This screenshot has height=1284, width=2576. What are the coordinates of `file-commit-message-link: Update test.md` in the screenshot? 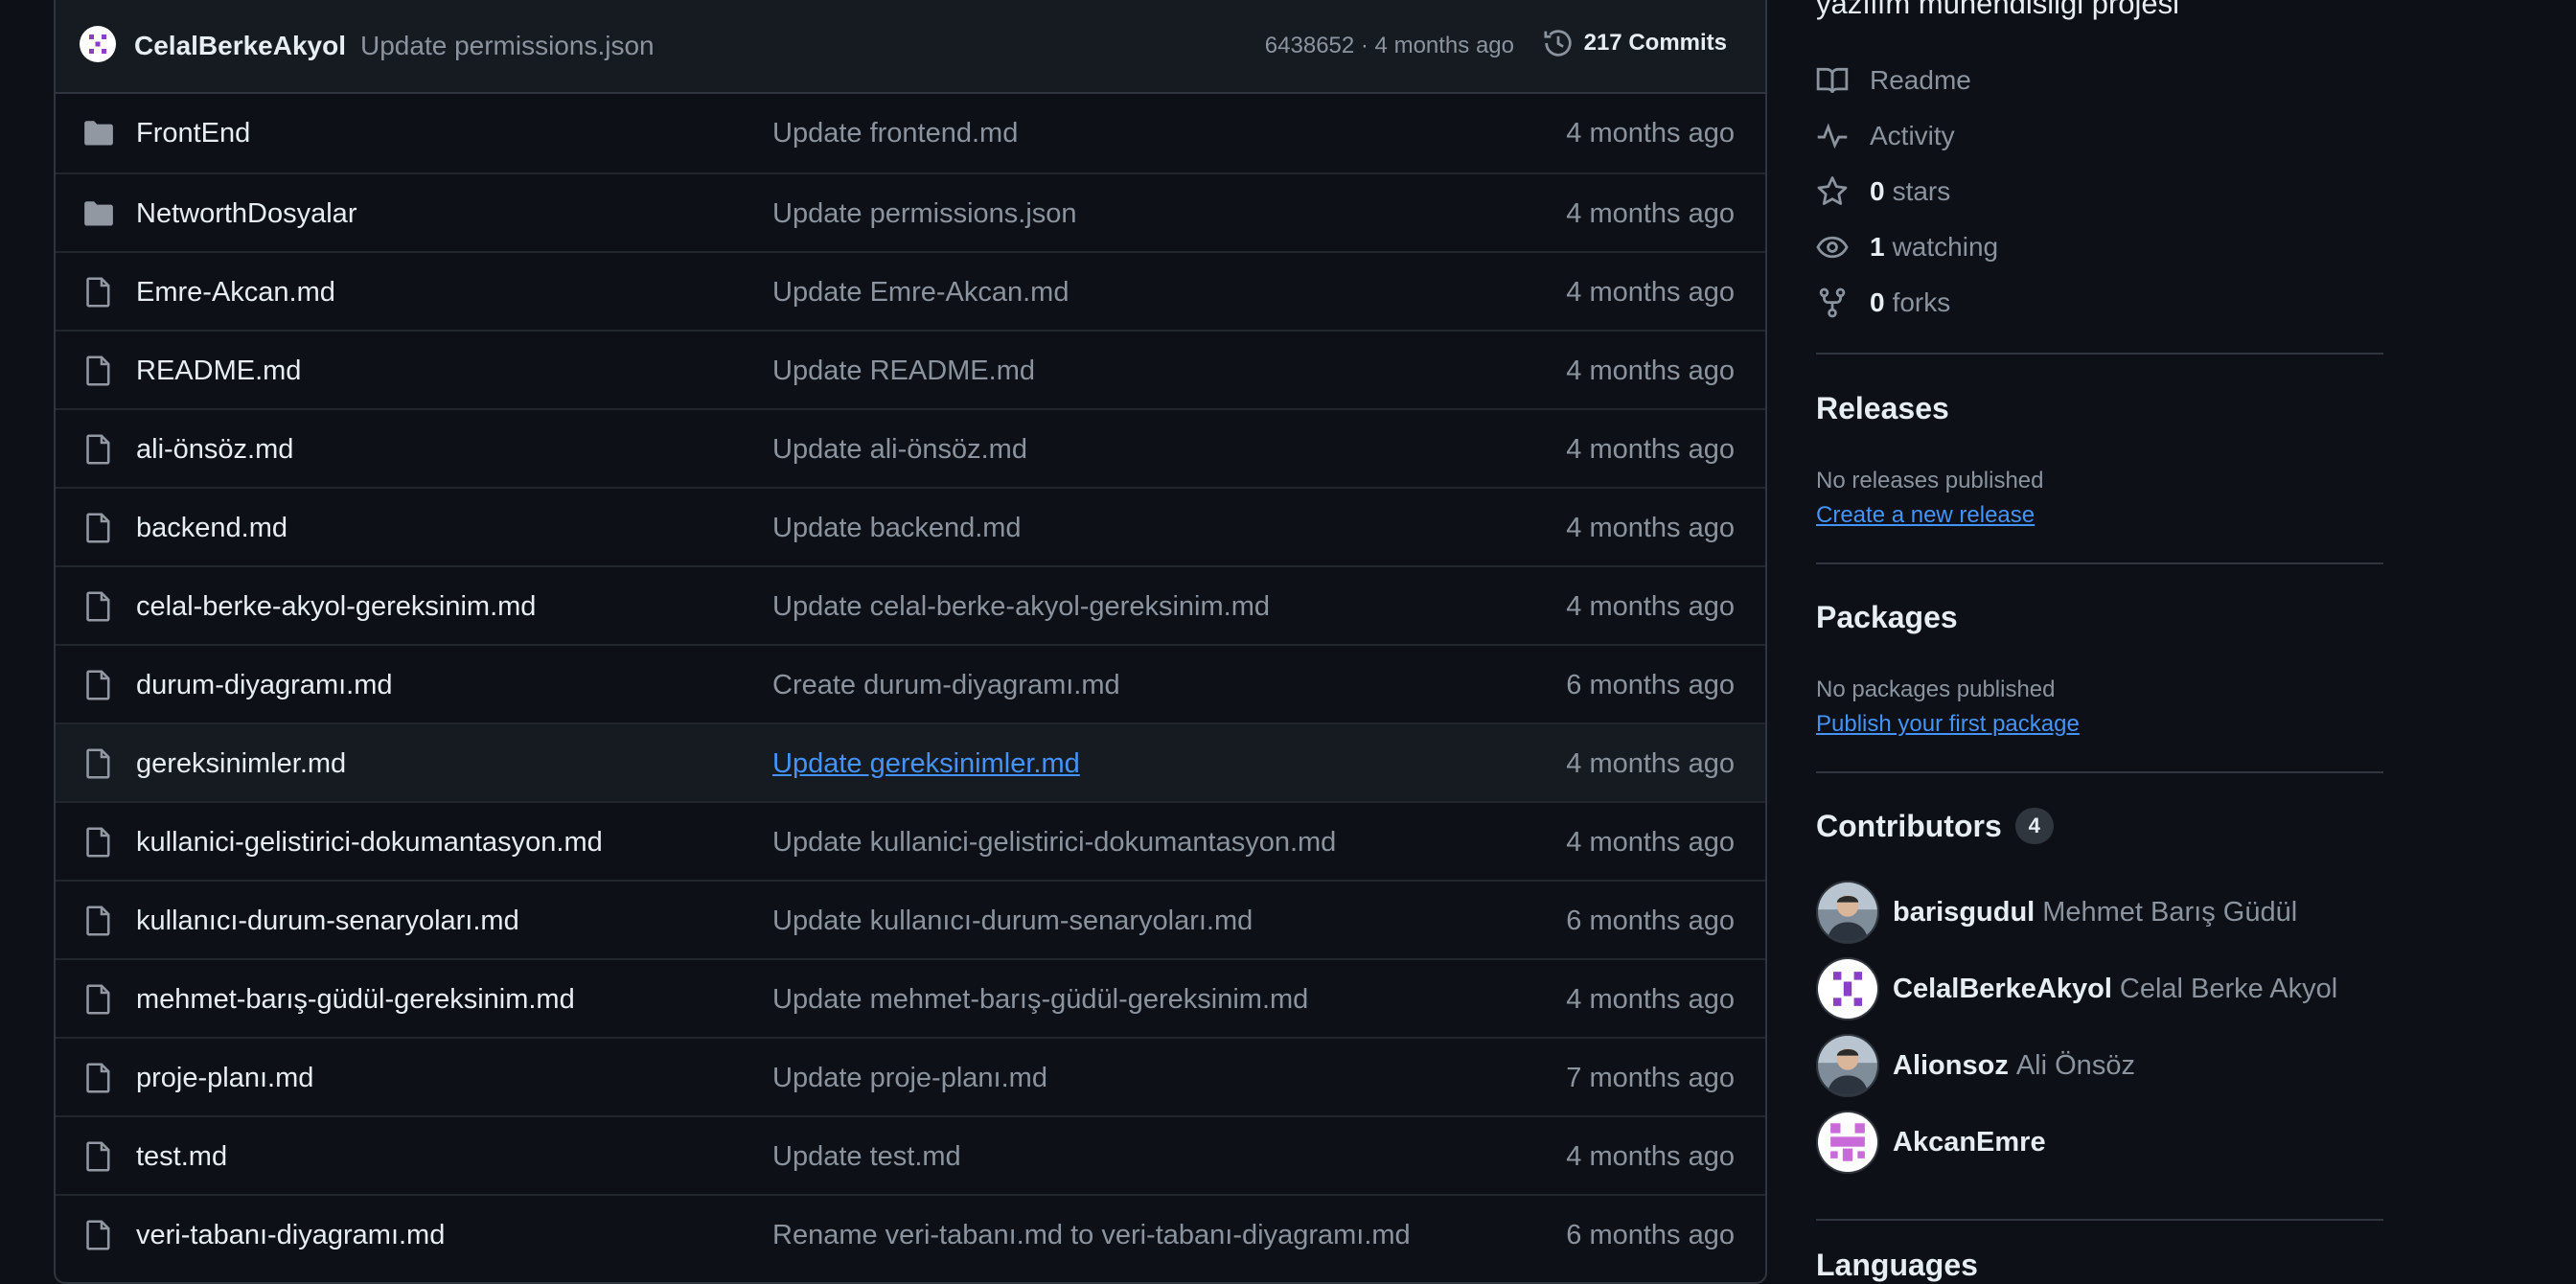 It's located at (866, 1157).